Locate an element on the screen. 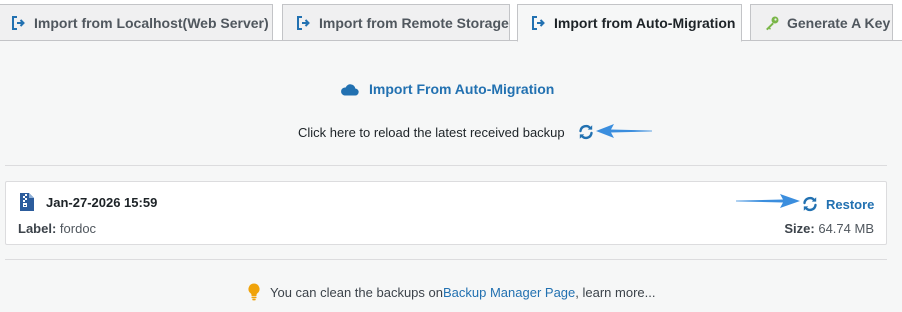 The width and height of the screenshot is (902, 312). tab-import-remote-storage: Import from Remote Storage is located at coordinates (396, 22).